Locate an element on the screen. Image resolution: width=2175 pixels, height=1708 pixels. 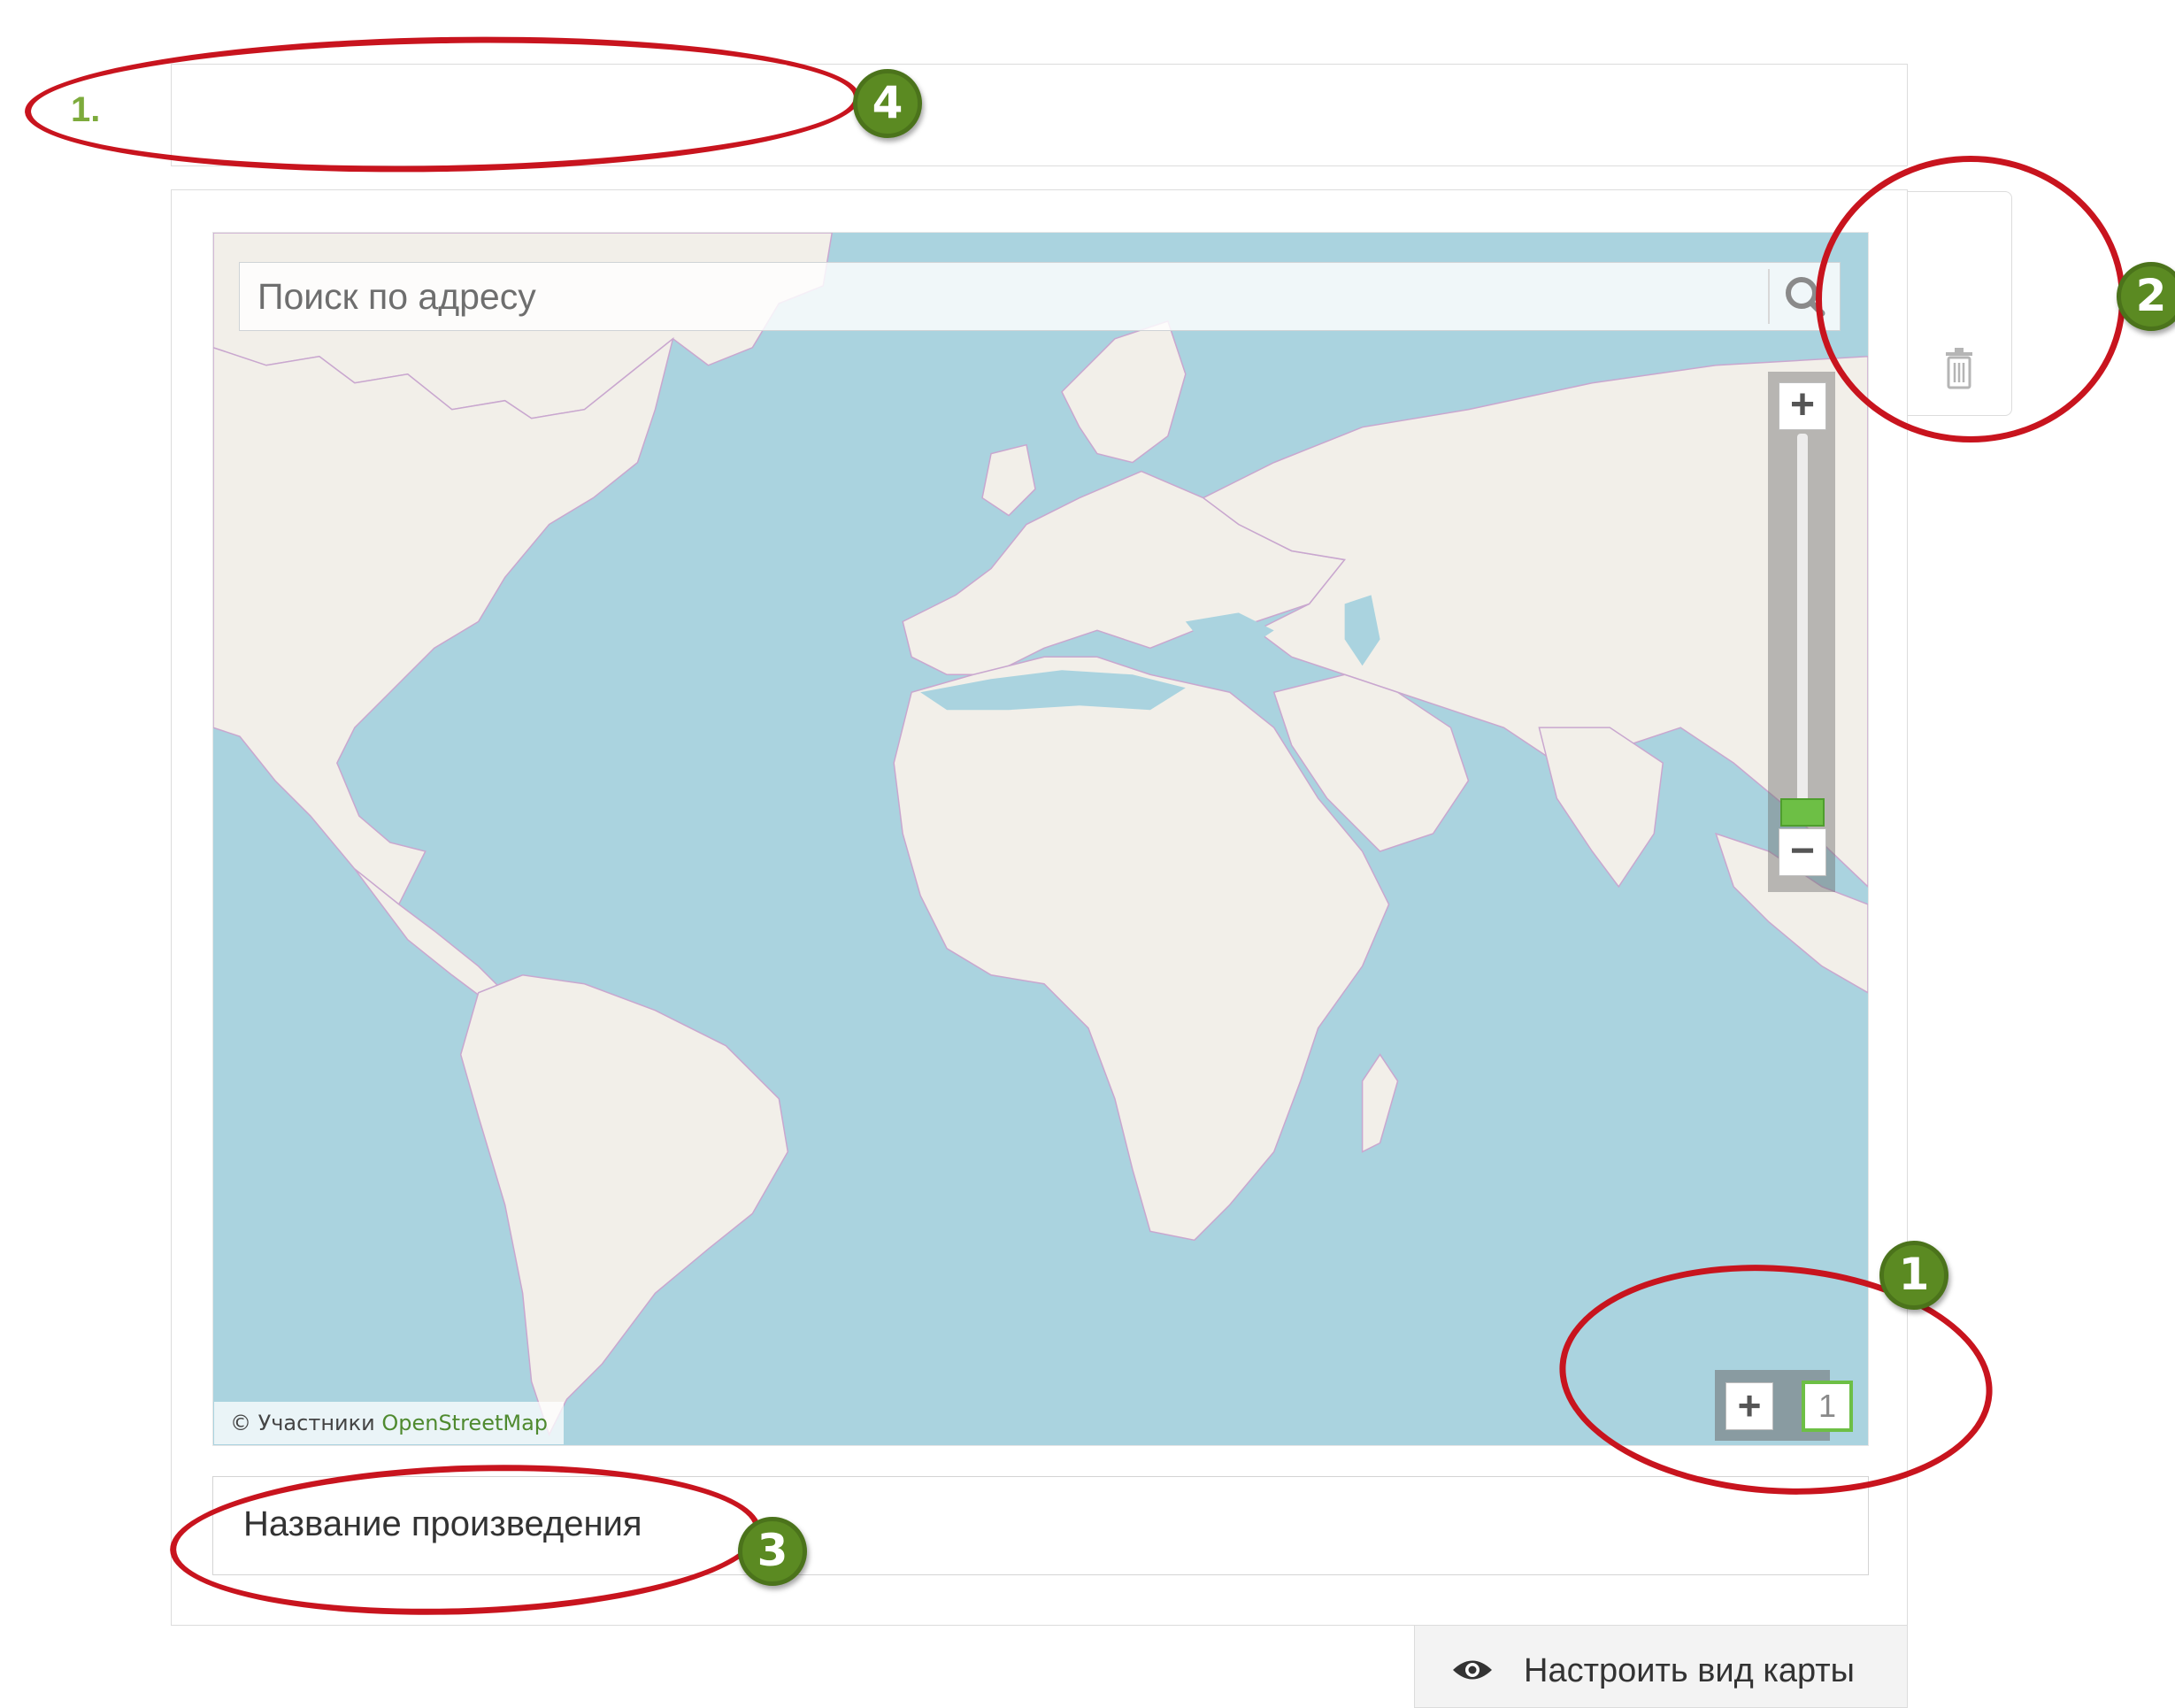
openstreetmap-link: OpenStreetMap is located at coordinates (464, 1423).